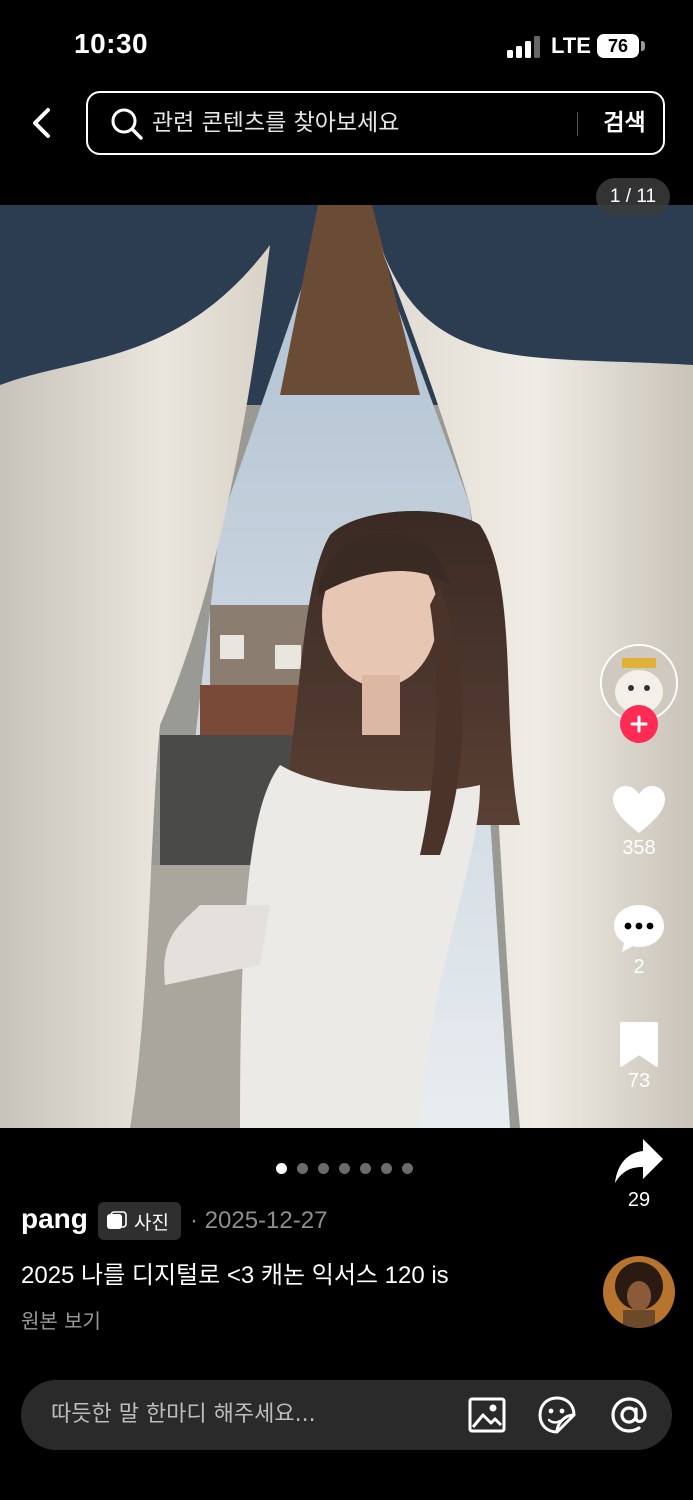 The width and height of the screenshot is (693, 1500). Describe the element at coordinates (639, 967) in the screenshot. I see `comment-count: 2` at that location.